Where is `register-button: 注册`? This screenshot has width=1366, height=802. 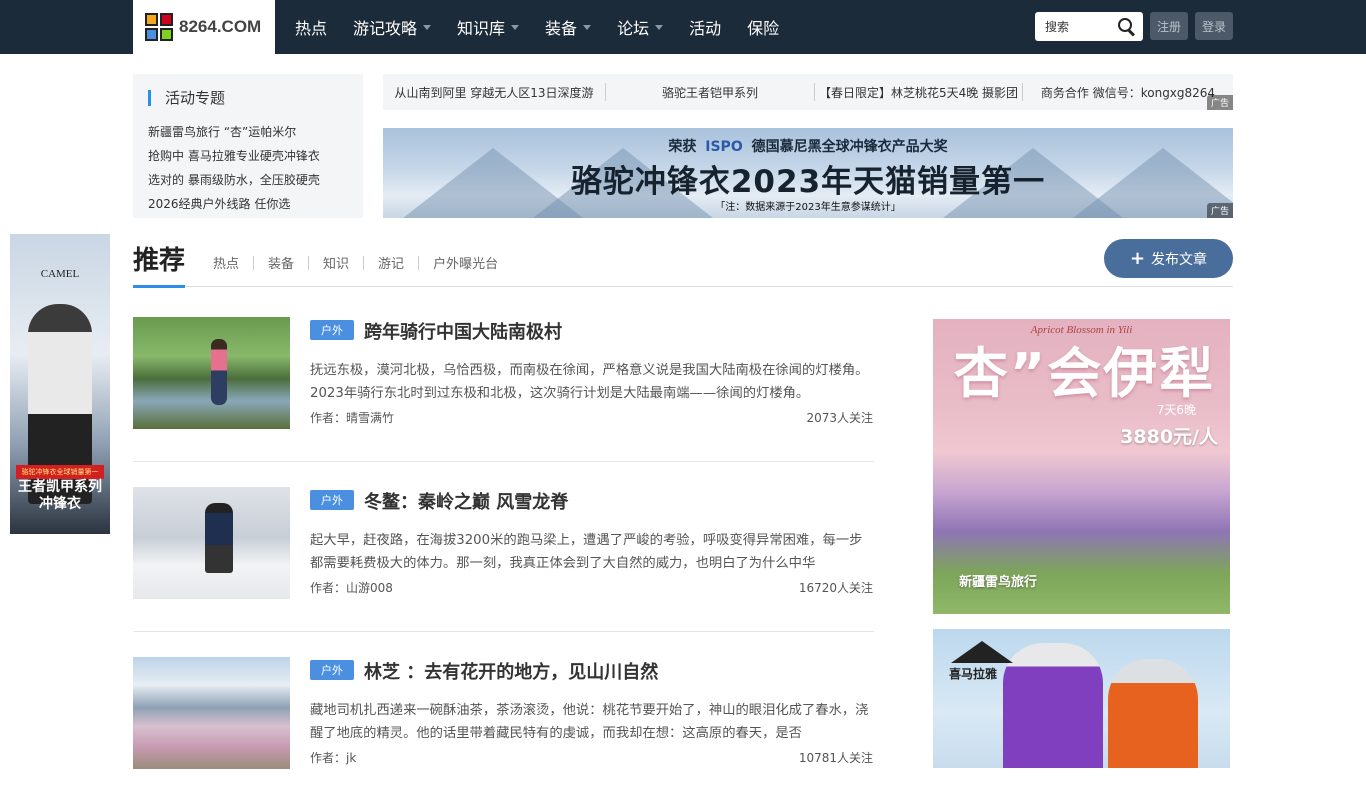
register-button: 注册 is located at coordinates (1169, 26).